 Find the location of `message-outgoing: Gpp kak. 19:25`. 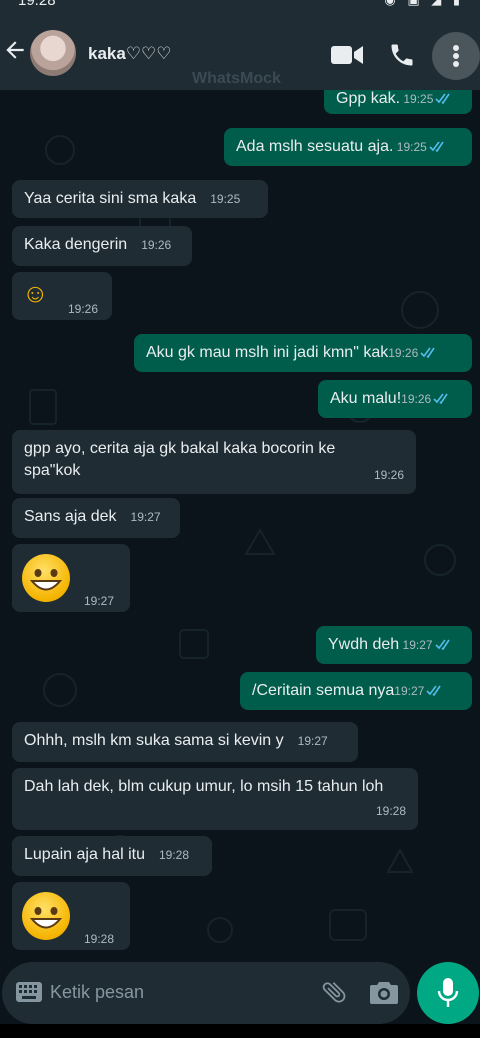

message-outgoing: Gpp kak. 19:25 is located at coordinates (398, 102).